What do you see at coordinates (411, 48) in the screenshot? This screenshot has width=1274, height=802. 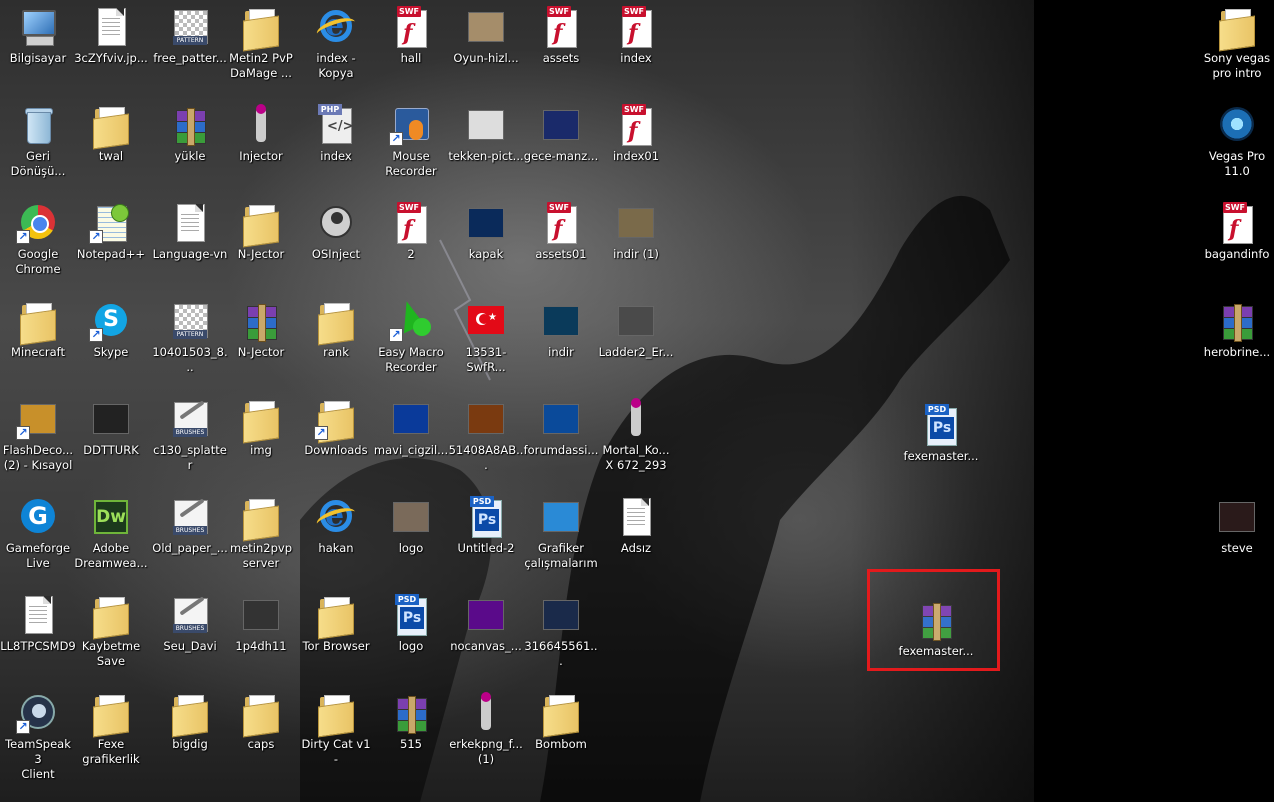 I see `desktop-icon-hall: SWF f hall` at bounding box center [411, 48].